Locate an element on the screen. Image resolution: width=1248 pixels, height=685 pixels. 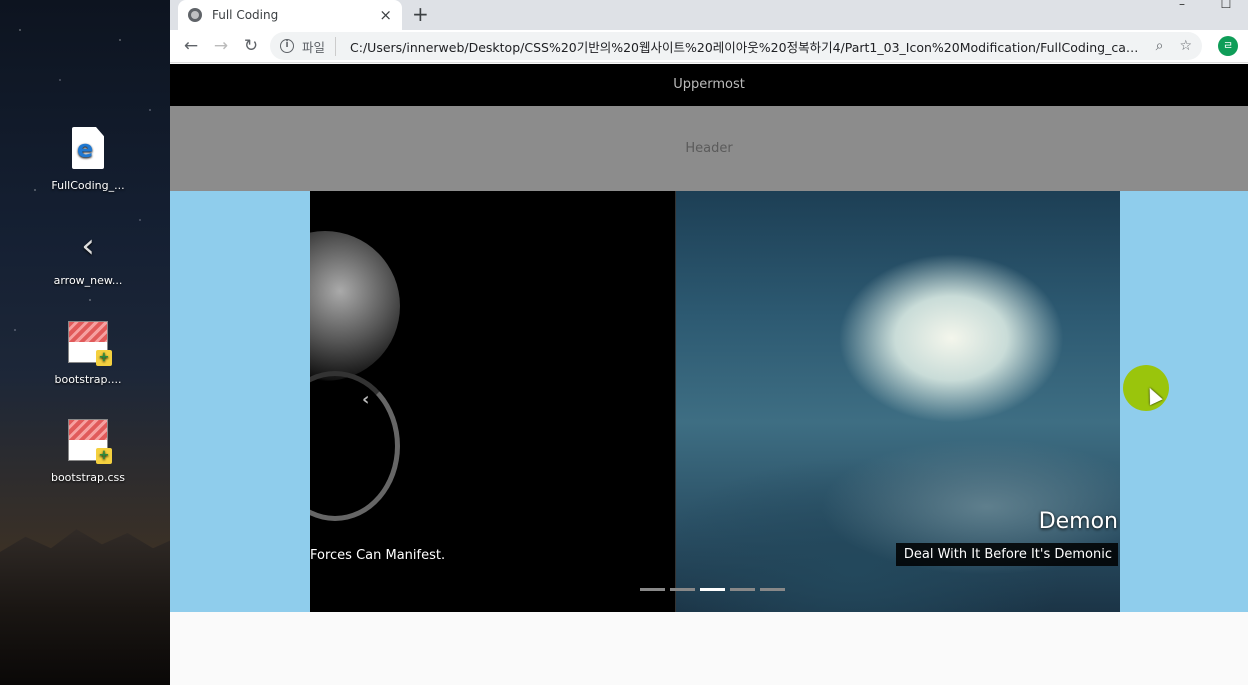
tab-title: Full Coding is located at coordinates (245, 15).